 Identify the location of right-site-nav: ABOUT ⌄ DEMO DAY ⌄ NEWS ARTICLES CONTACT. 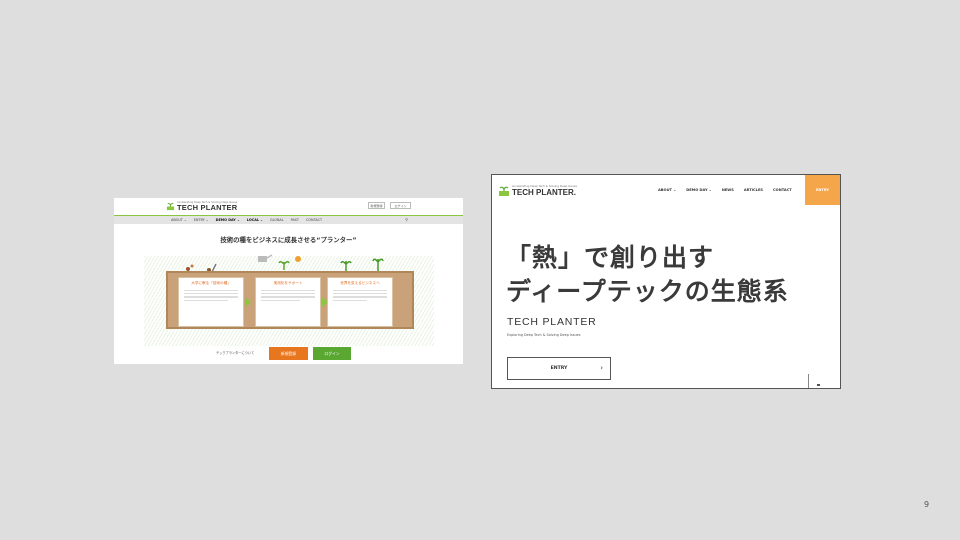
(730, 190).